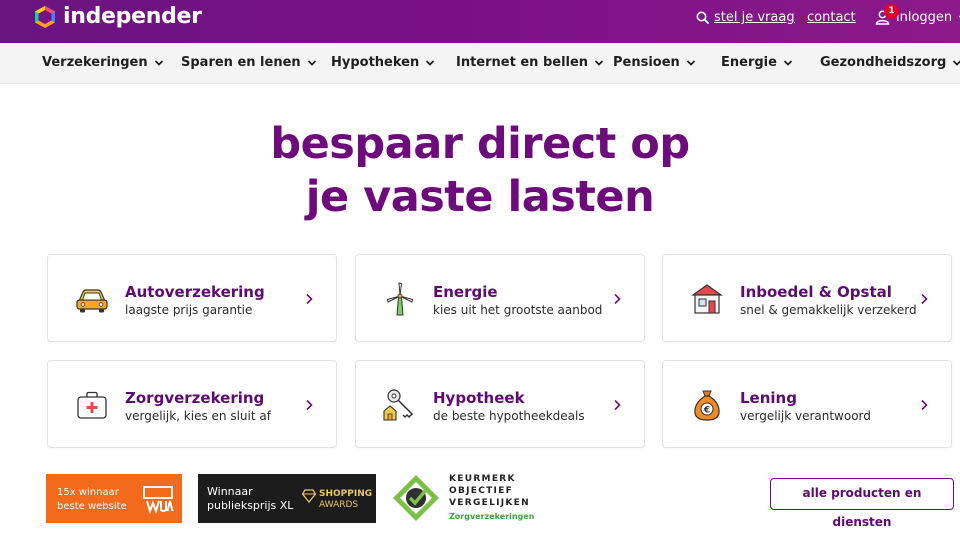 This screenshot has height=540, width=960. I want to click on keurmerk-line-4: Zorgverzekeringen, so click(492, 516).